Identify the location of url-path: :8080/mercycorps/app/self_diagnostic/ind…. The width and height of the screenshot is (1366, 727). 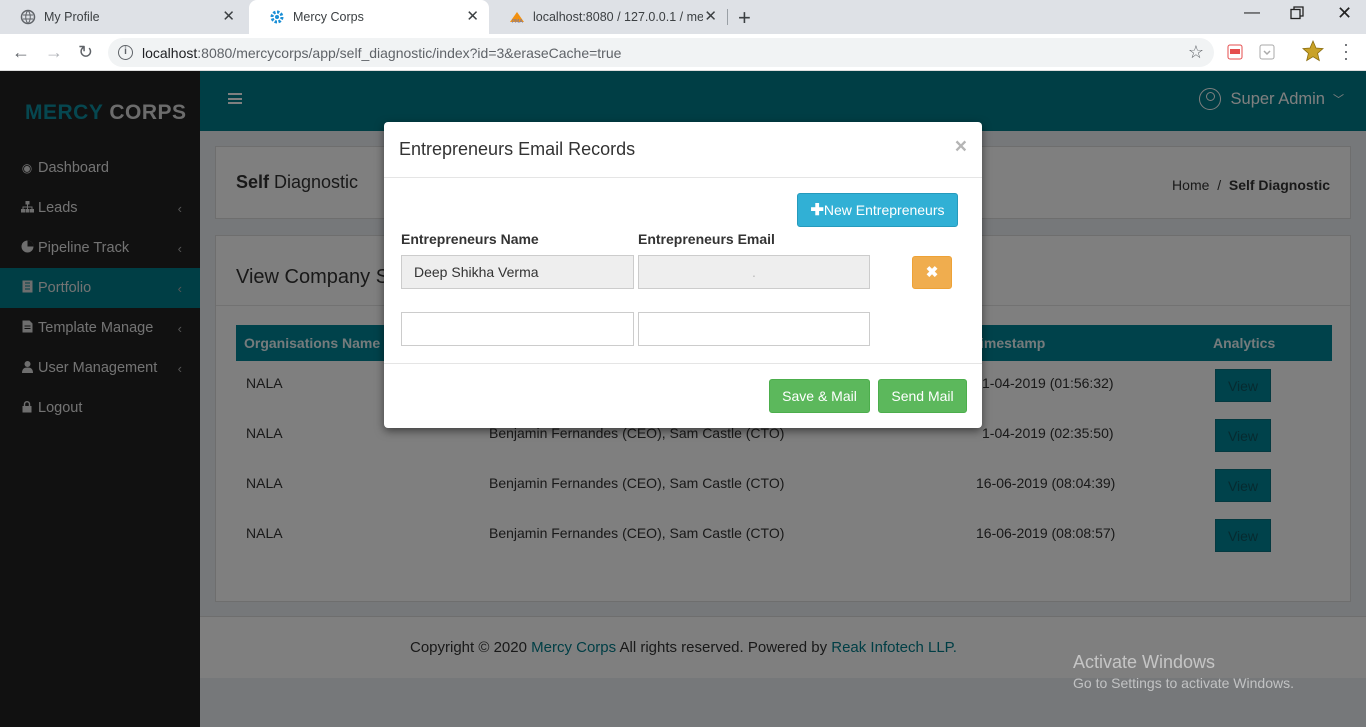
(409, 52).